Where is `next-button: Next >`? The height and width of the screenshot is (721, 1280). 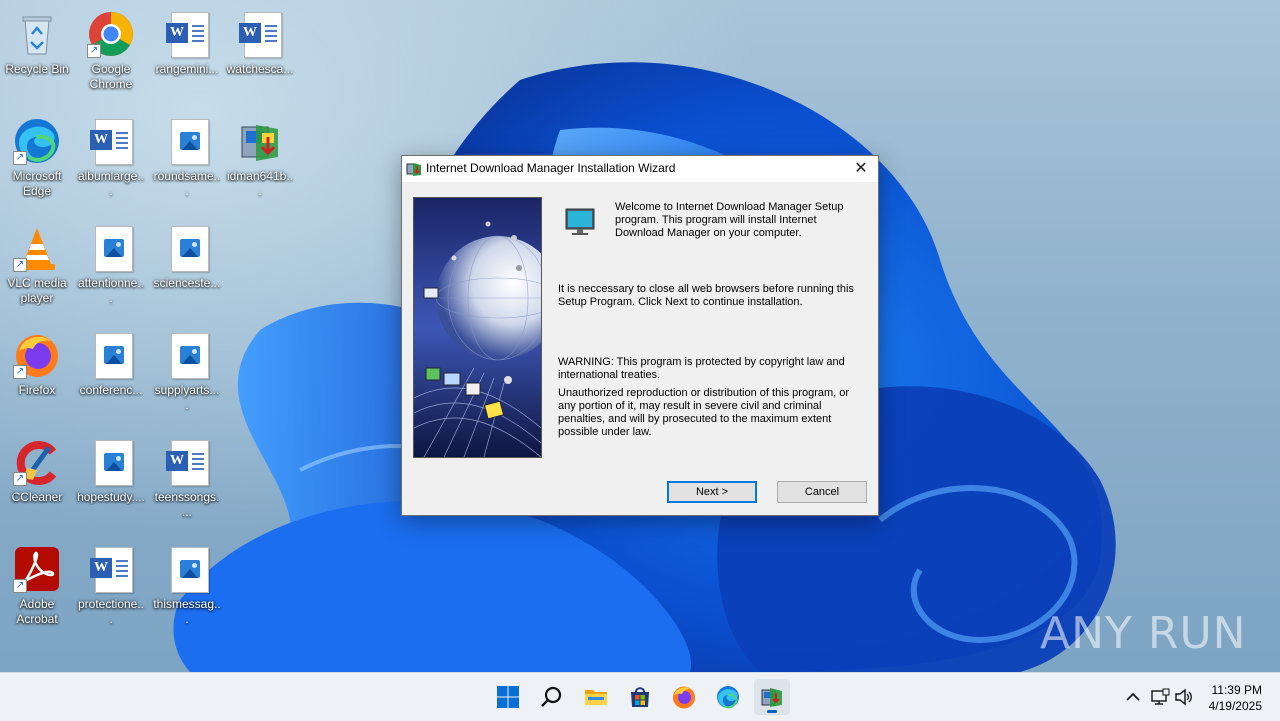
next-button: Next > is located at coordinates (712, 492).